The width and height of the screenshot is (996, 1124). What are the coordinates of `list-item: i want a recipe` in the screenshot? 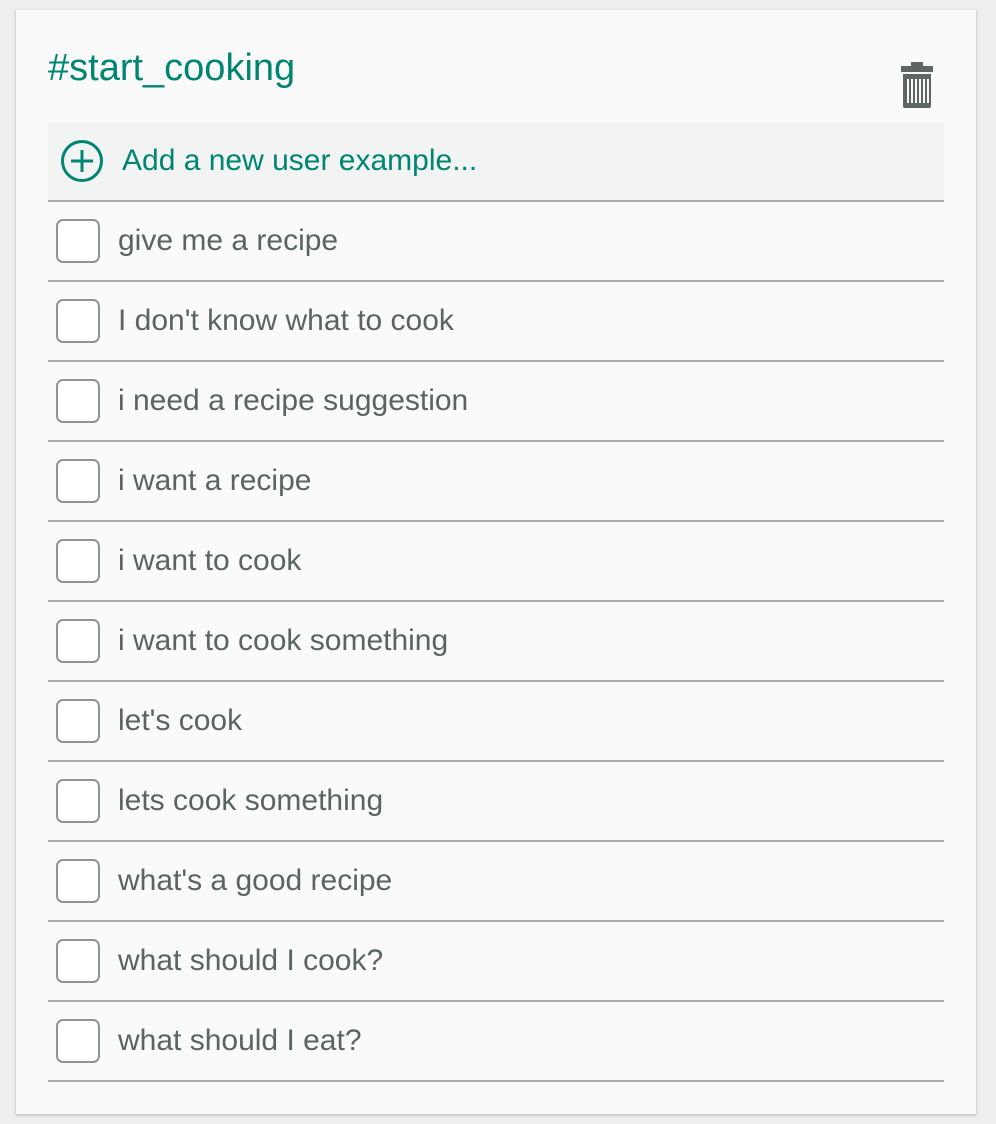 It's located at (496, 482).